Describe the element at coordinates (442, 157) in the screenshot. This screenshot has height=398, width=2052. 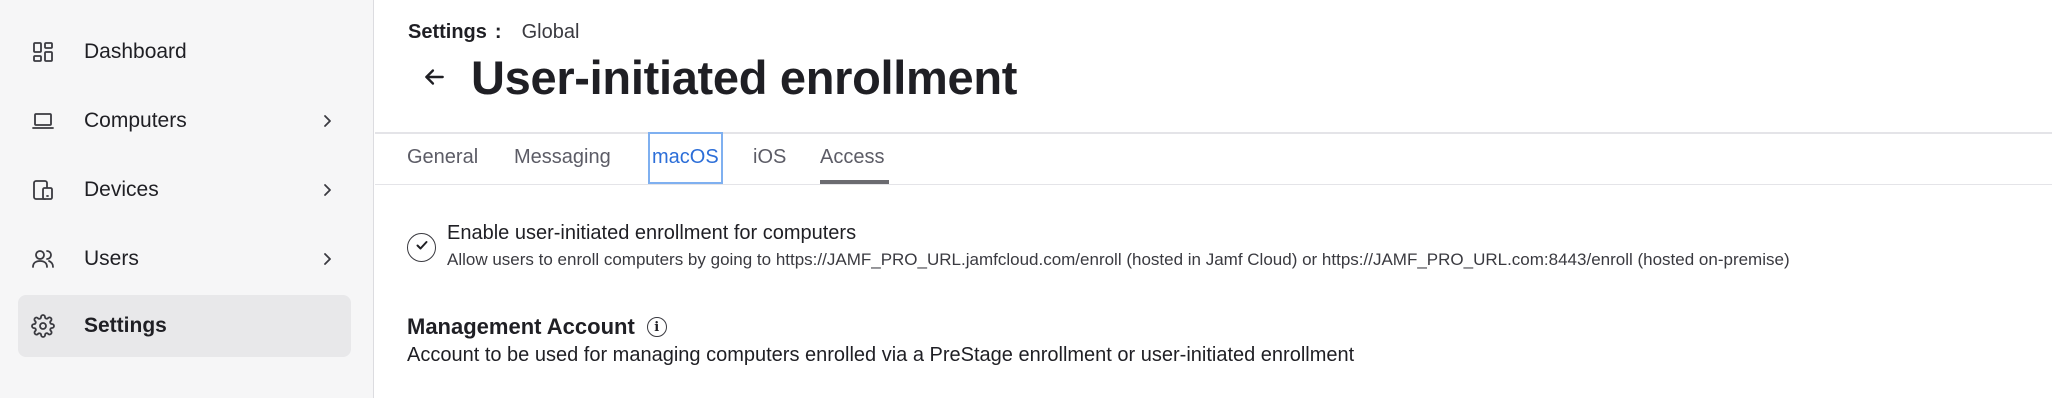
I see `tab-general: General` at that location.